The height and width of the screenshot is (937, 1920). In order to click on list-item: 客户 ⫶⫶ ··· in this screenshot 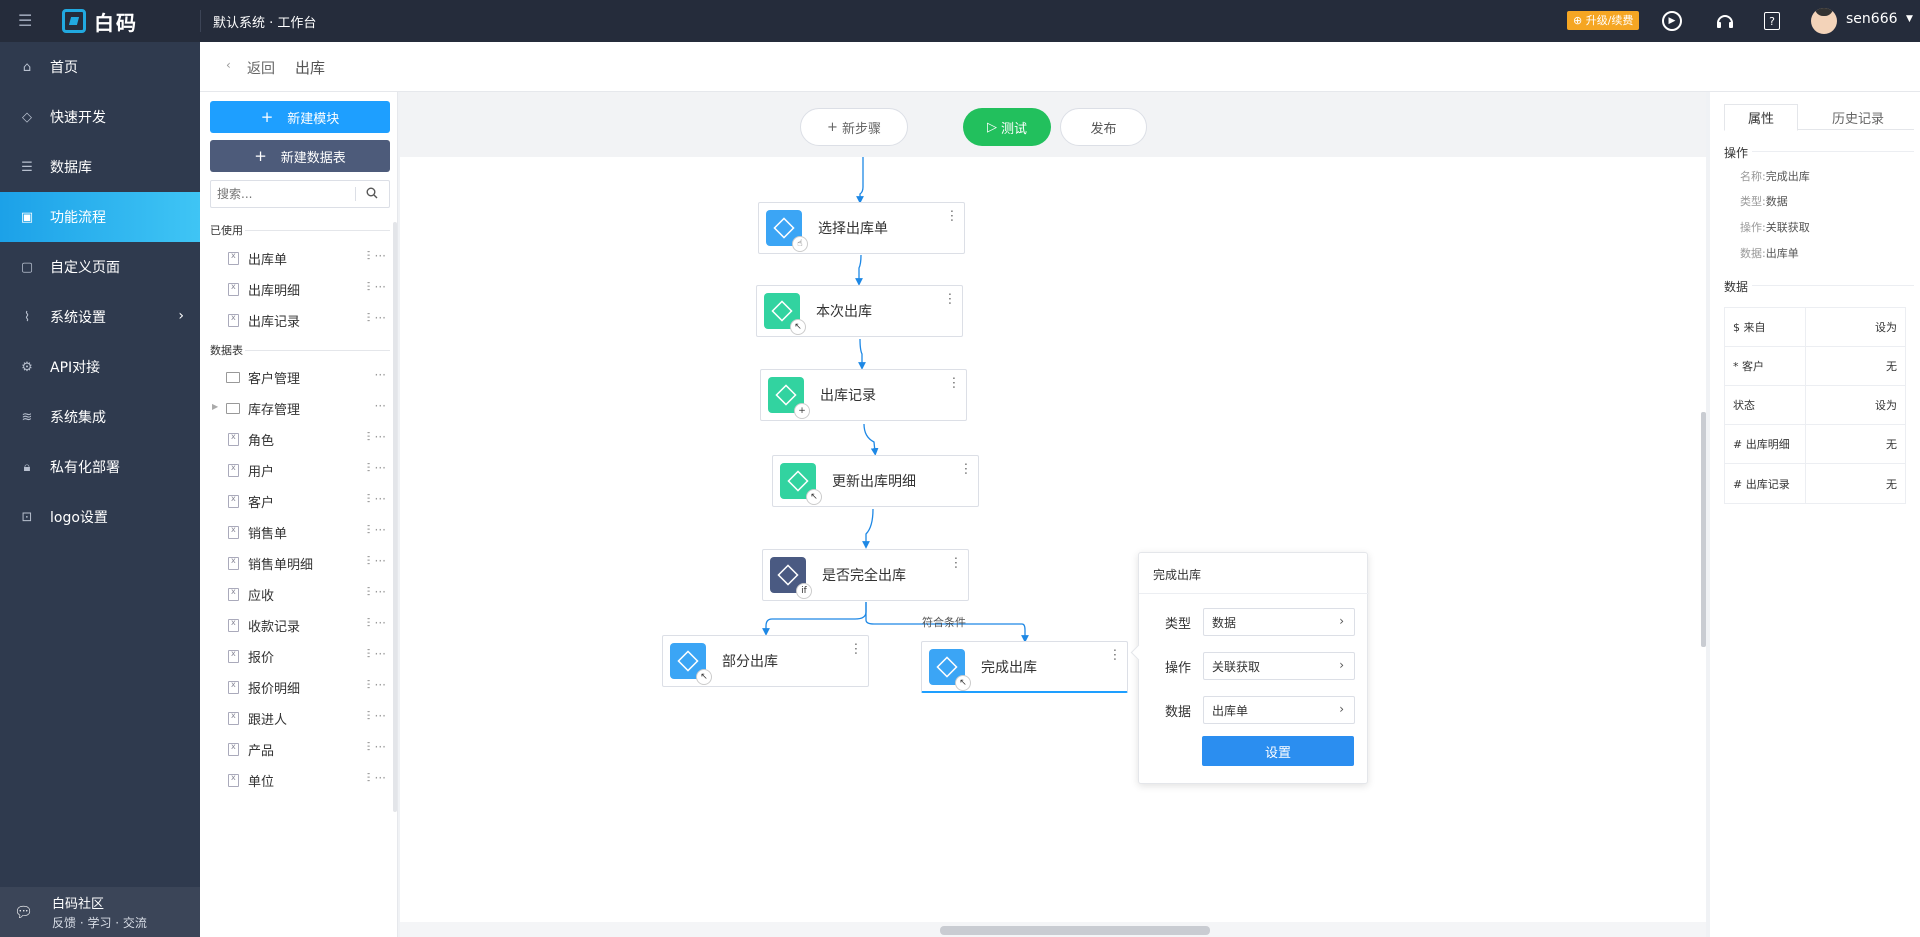, I will do `click(300, 501)`.